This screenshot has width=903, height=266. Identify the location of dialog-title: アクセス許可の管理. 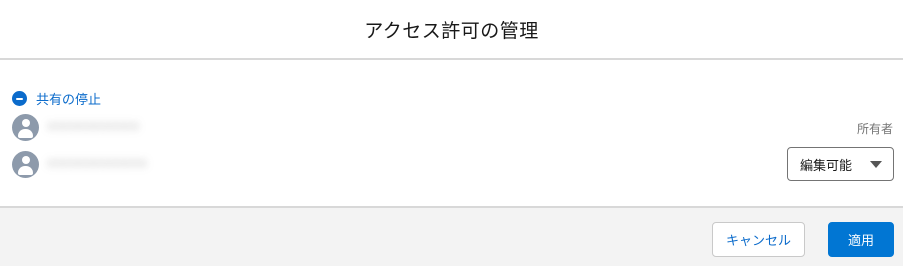
(451, 30).